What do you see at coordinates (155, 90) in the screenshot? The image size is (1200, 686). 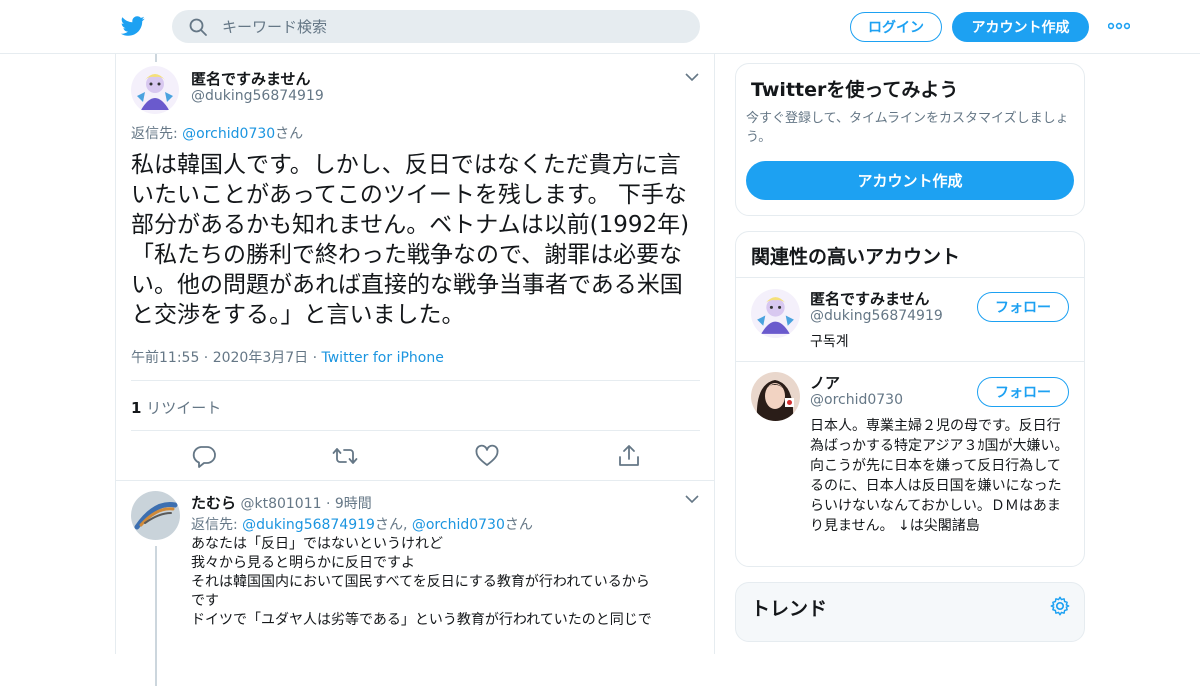 I see `tweet-author-avatar` at bounding box center [155, 90].